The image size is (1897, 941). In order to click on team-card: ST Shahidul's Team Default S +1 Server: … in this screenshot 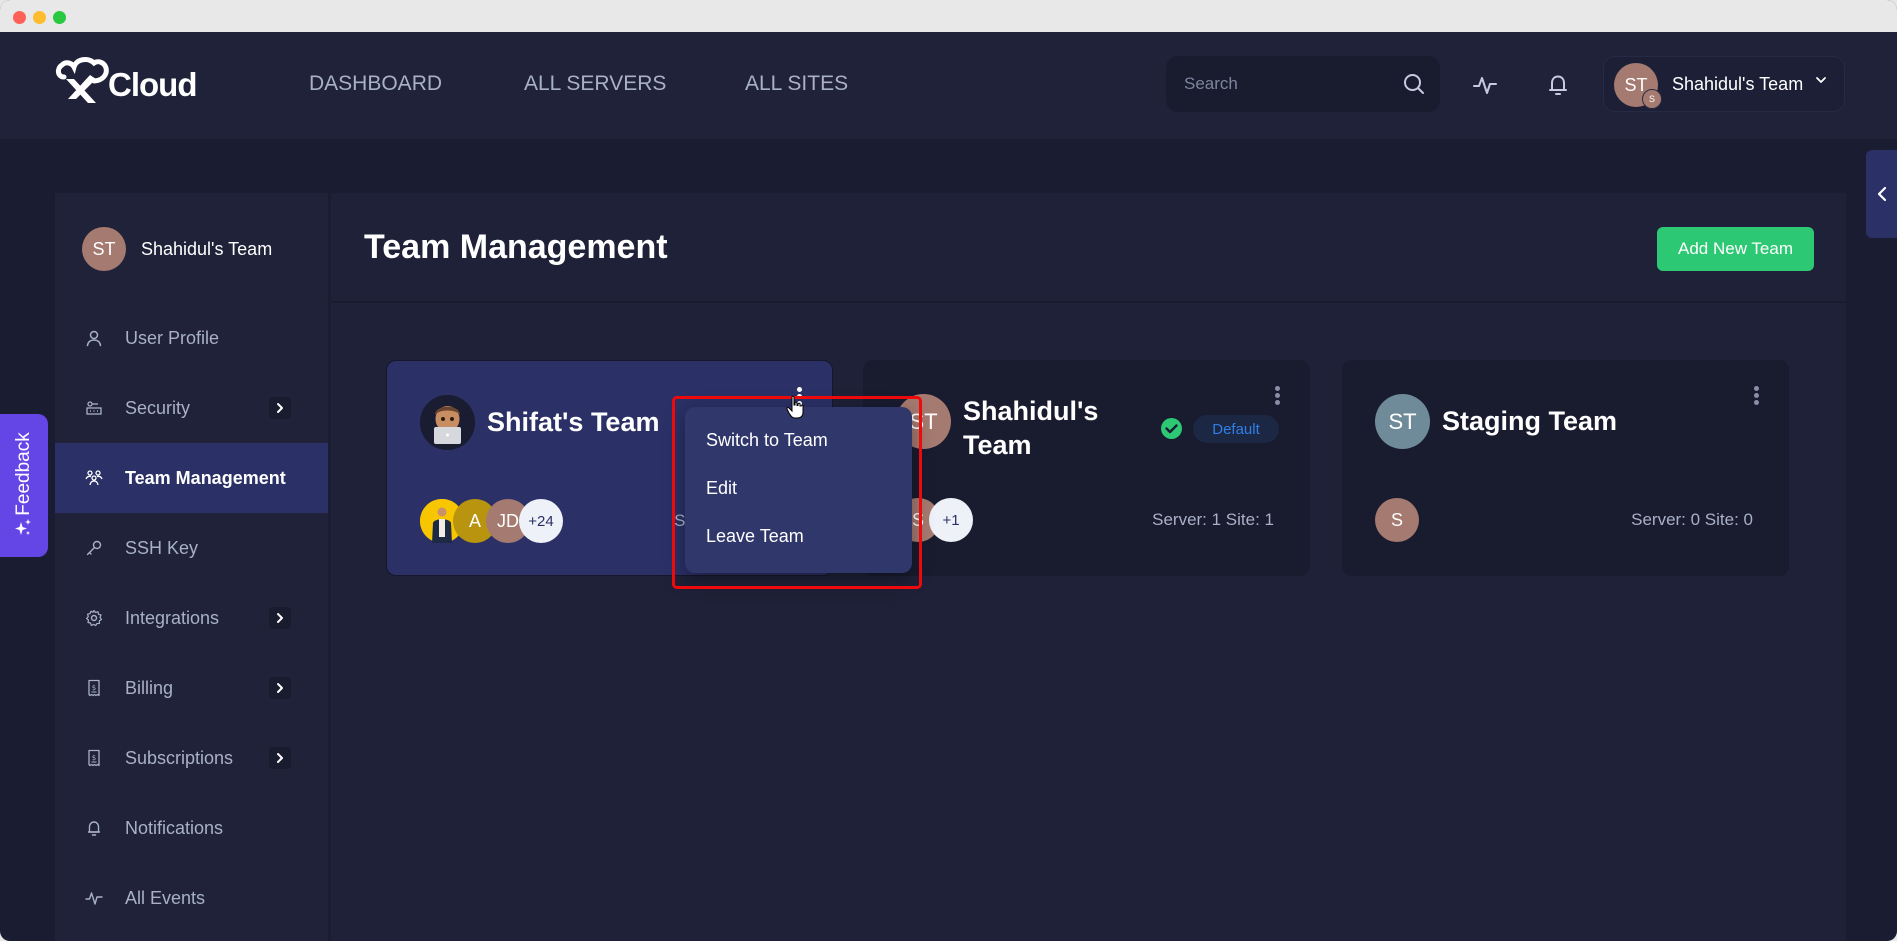, I will do `click(1086, 468)`.